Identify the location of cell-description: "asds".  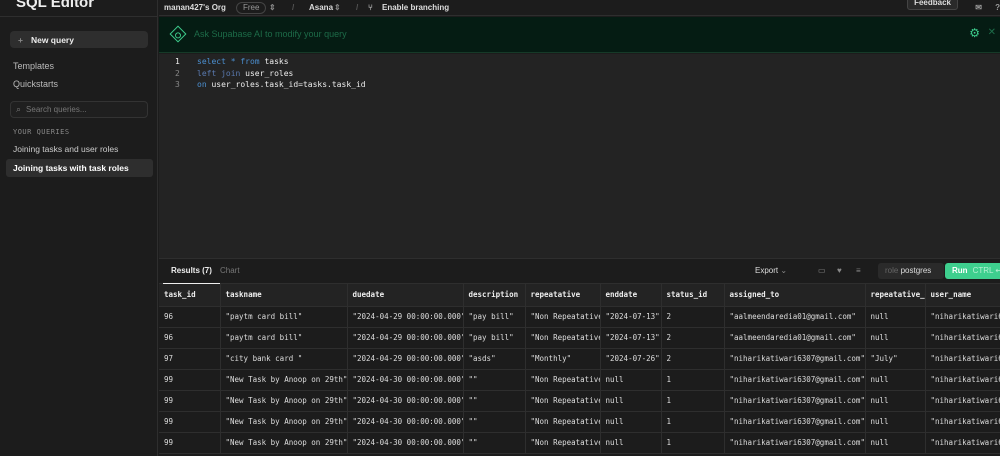
(494, 359).